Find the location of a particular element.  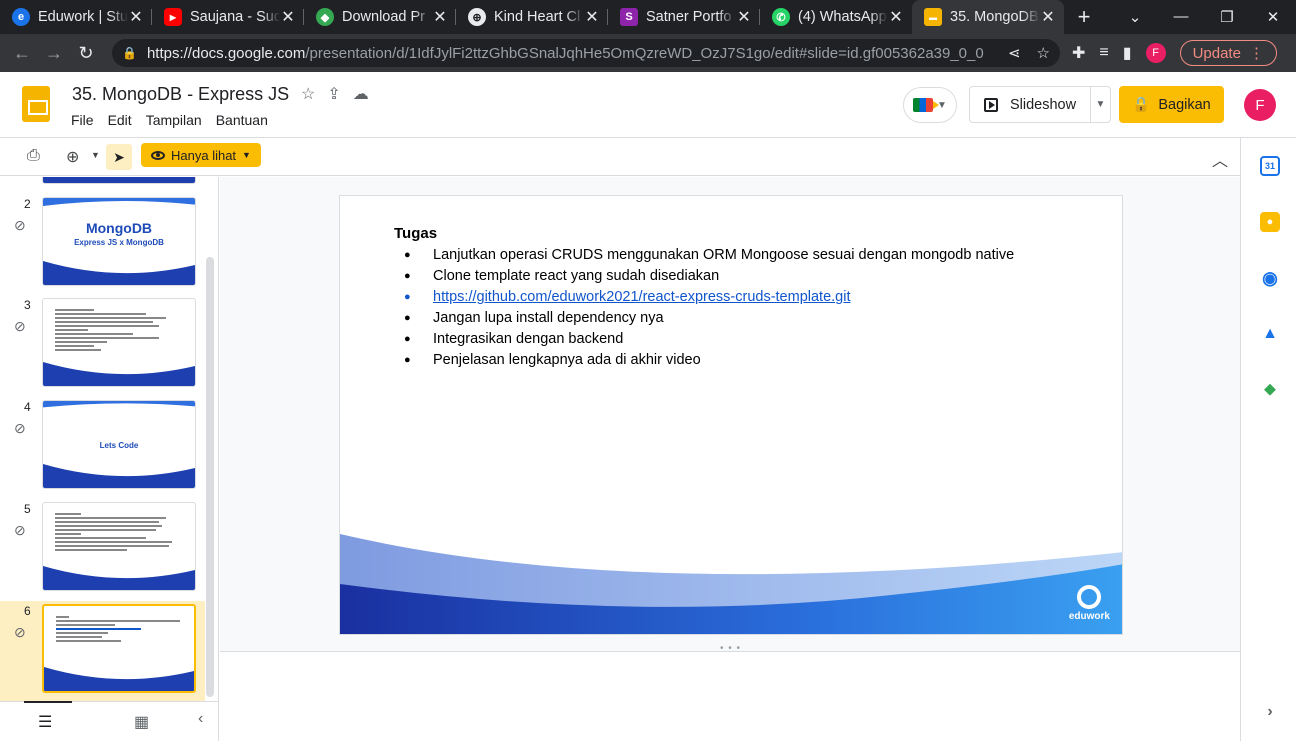

slide-thumbnail: MongoDB Express JS x MongoDB is located at coordinates (119, 241).